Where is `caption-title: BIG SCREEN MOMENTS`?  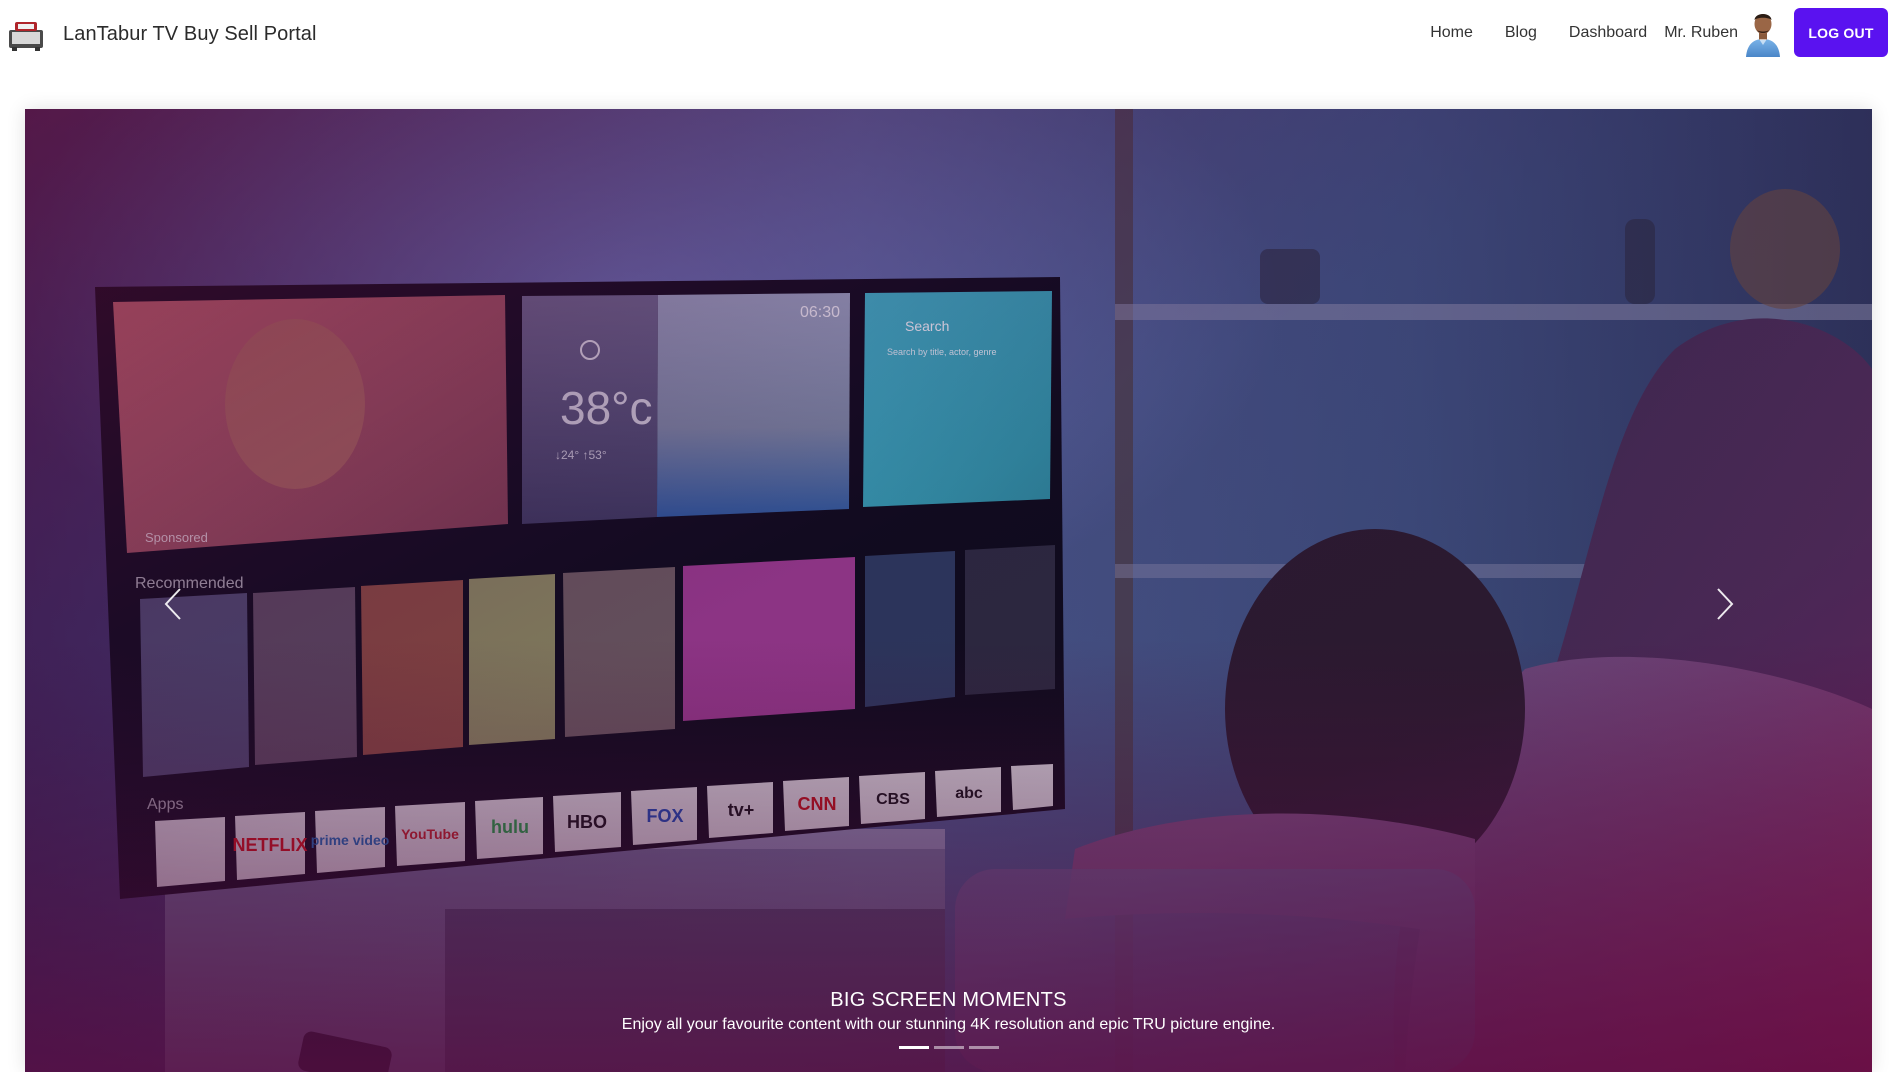 caption-title: BIG SCREEN MOMENTS is located at coordinates (948, 1000).